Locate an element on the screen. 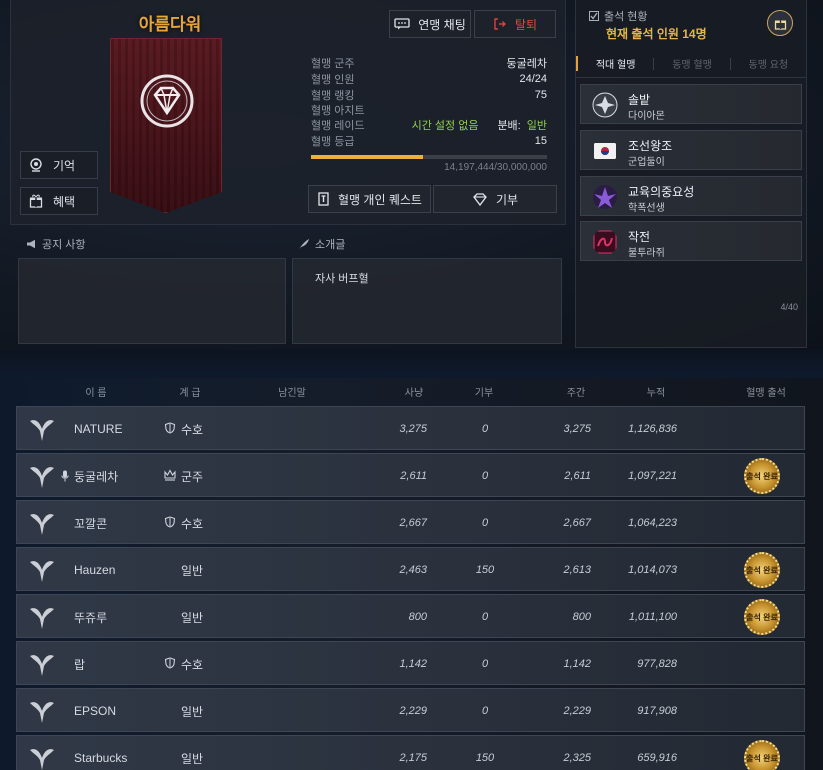 The height and width of the screenshot is (770, 823). member-total: 1,097,221 is located at coordinates (652, 476).